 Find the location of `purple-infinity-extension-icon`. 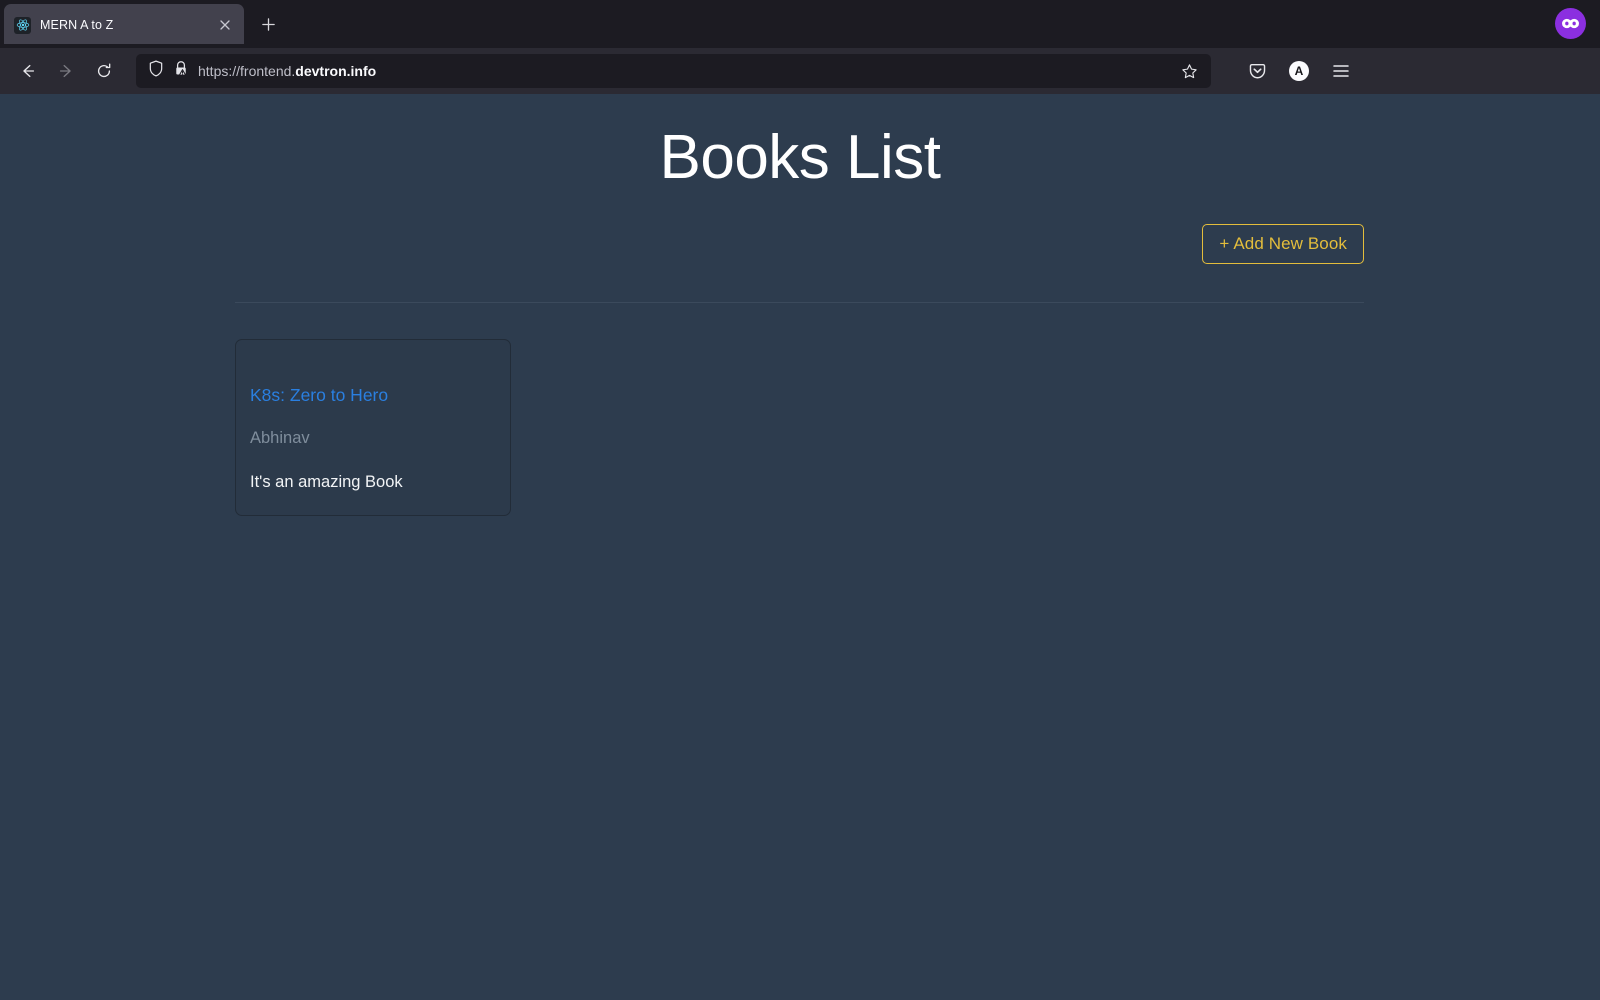

purple-infinity-extension-icon is located at coordinates (1570, 23).